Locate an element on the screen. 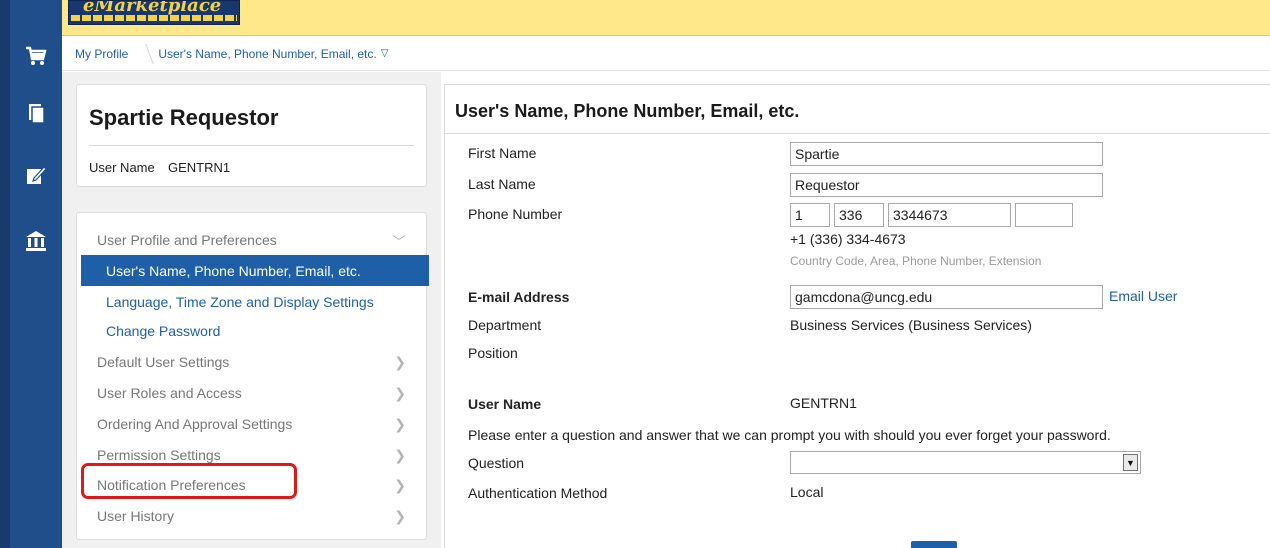  username-label: User Name is located at coordinates (505, 404).